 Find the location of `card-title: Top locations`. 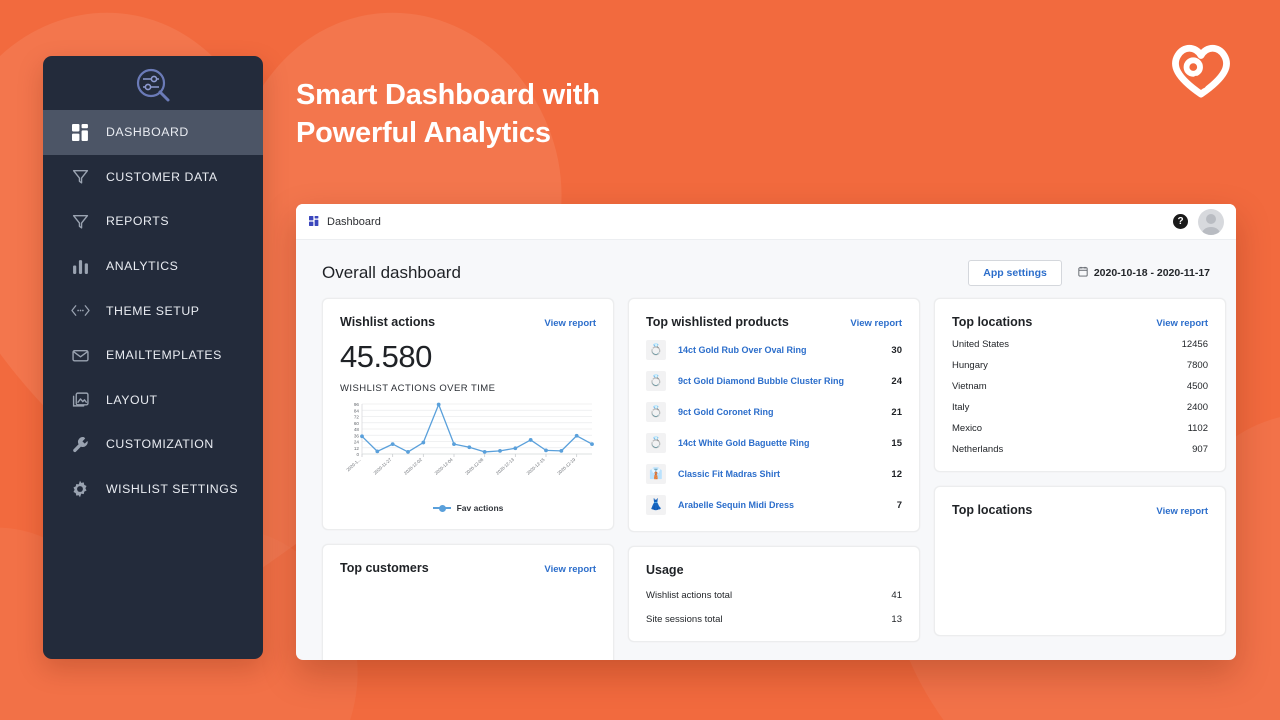

card-title: Top locations is located at coordinates (992, 322).